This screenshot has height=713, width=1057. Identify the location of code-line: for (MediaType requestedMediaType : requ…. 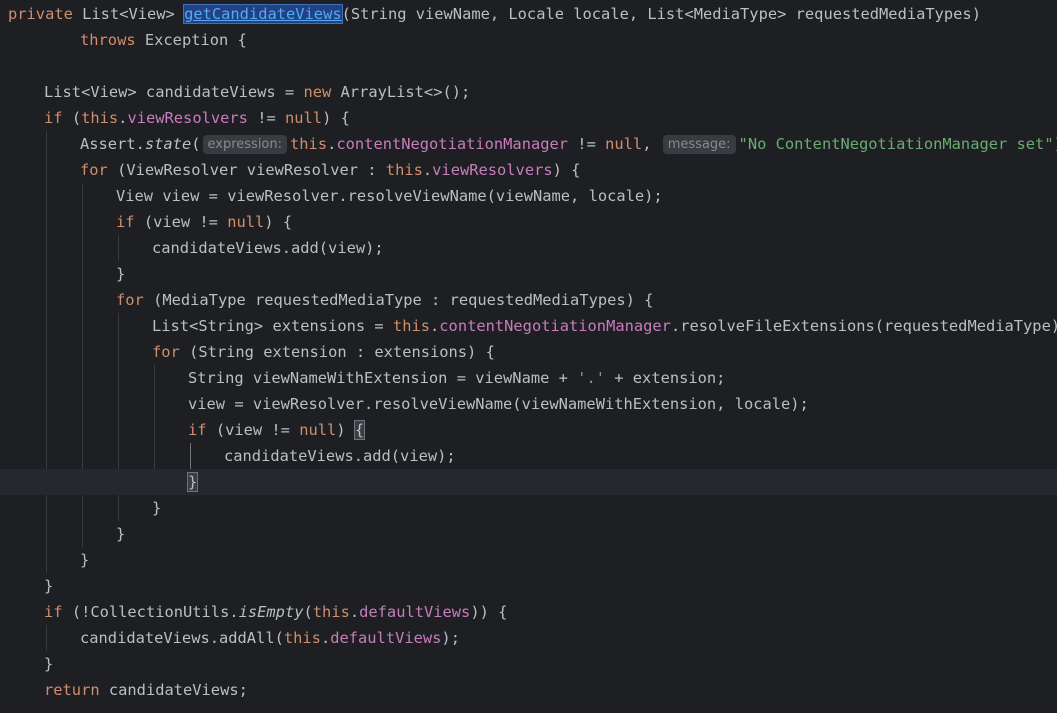
(528, 300).